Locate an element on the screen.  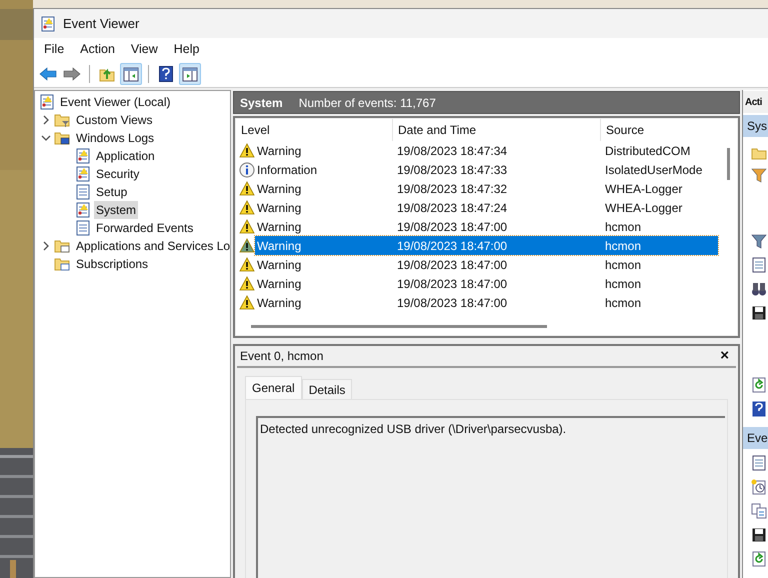
source-cell-text: IsolatedUserMode is located at coordinates (653, 170).